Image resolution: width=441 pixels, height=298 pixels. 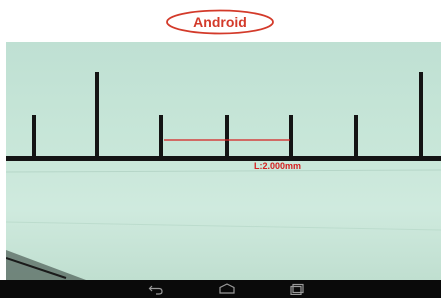 I want to click on android-navigation-bar, so click(x=220, y=289).